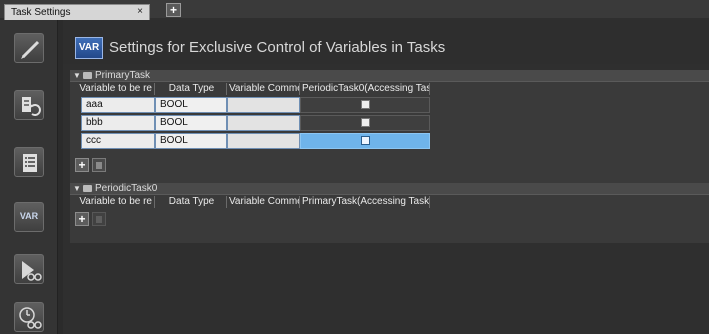 The width and height of the screenshot is (709, 334). I want to click on list-document-icon, so click(30, 163).